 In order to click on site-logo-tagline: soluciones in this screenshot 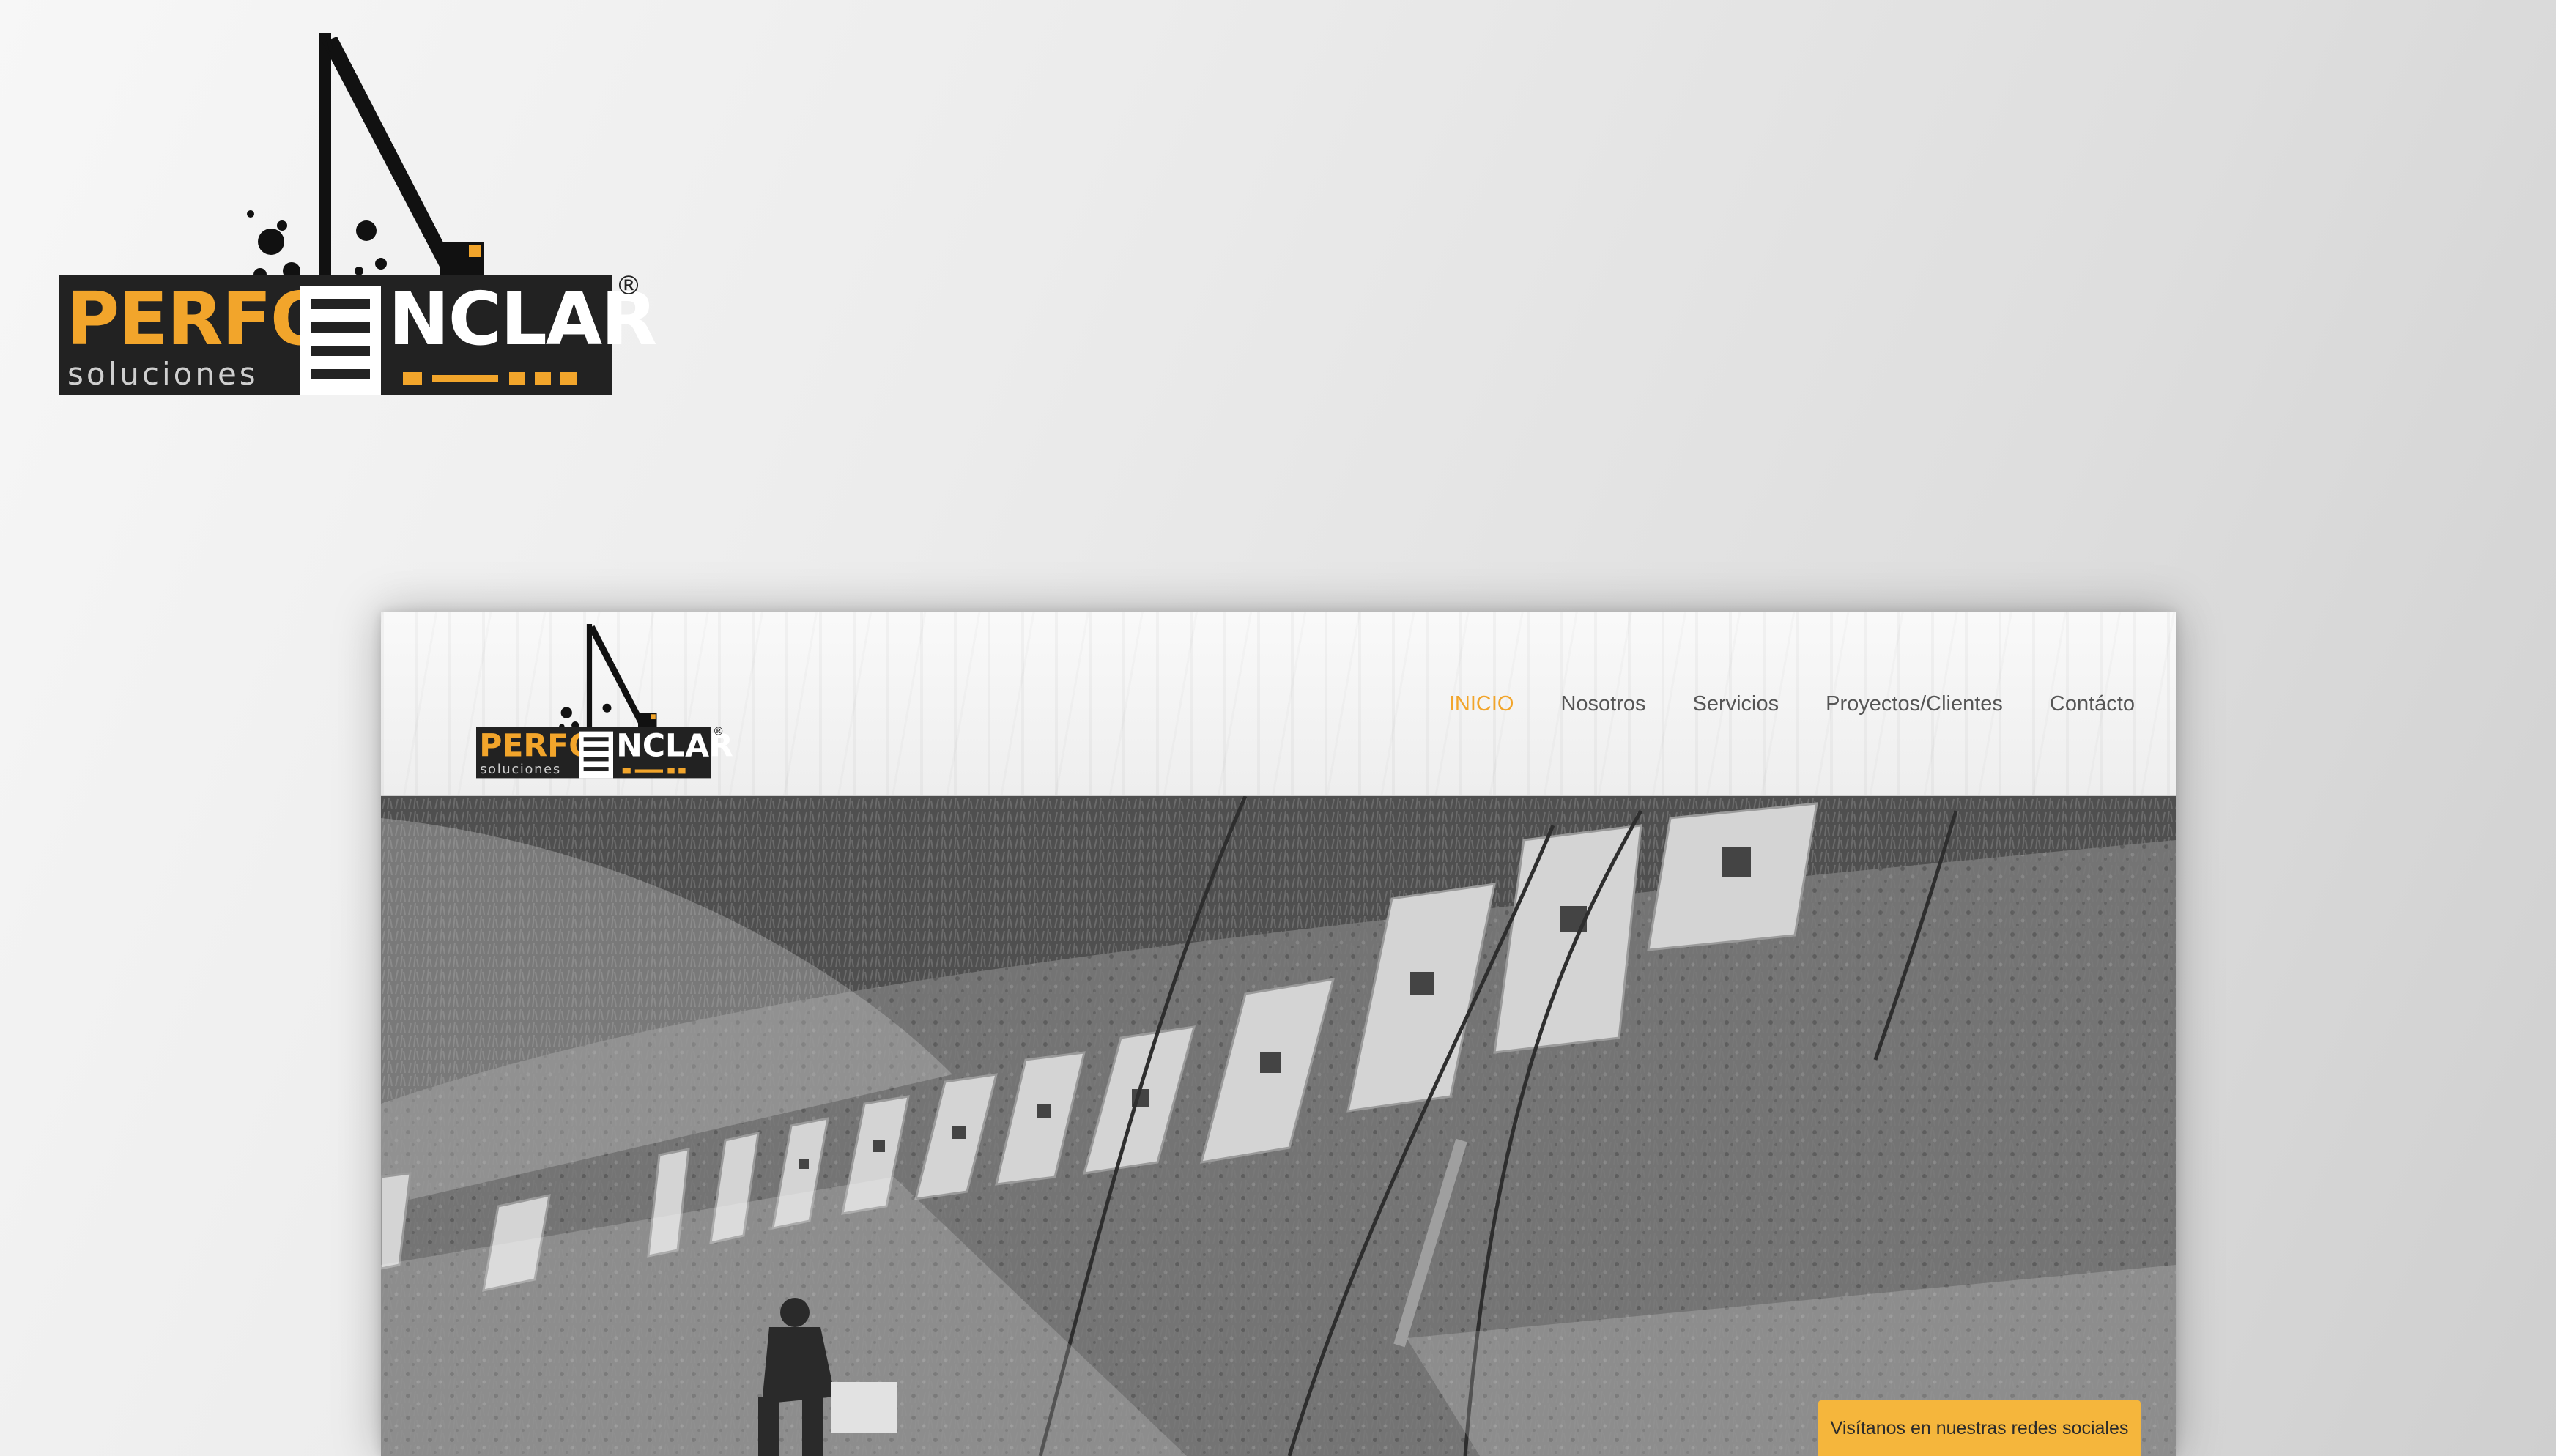, I will do `click(520, 770)`.